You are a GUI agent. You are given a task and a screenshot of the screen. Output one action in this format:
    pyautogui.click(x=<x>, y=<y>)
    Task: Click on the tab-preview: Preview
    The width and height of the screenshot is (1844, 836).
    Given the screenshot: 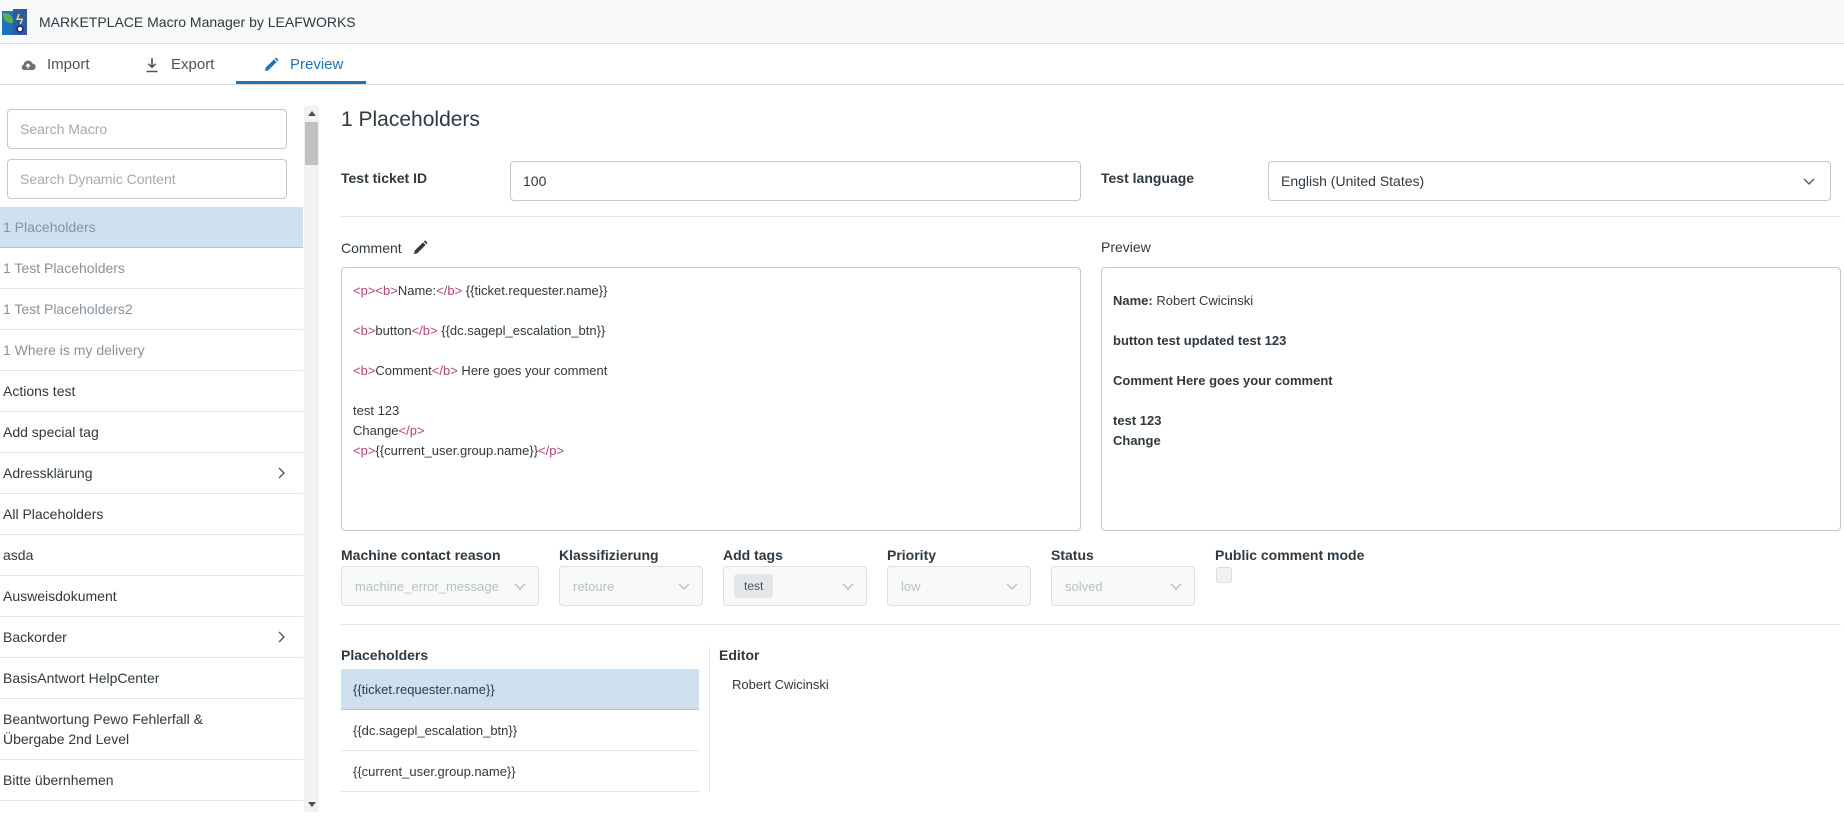 What is the action you would take?
    pyautogui.click(x=302, y=64)
    